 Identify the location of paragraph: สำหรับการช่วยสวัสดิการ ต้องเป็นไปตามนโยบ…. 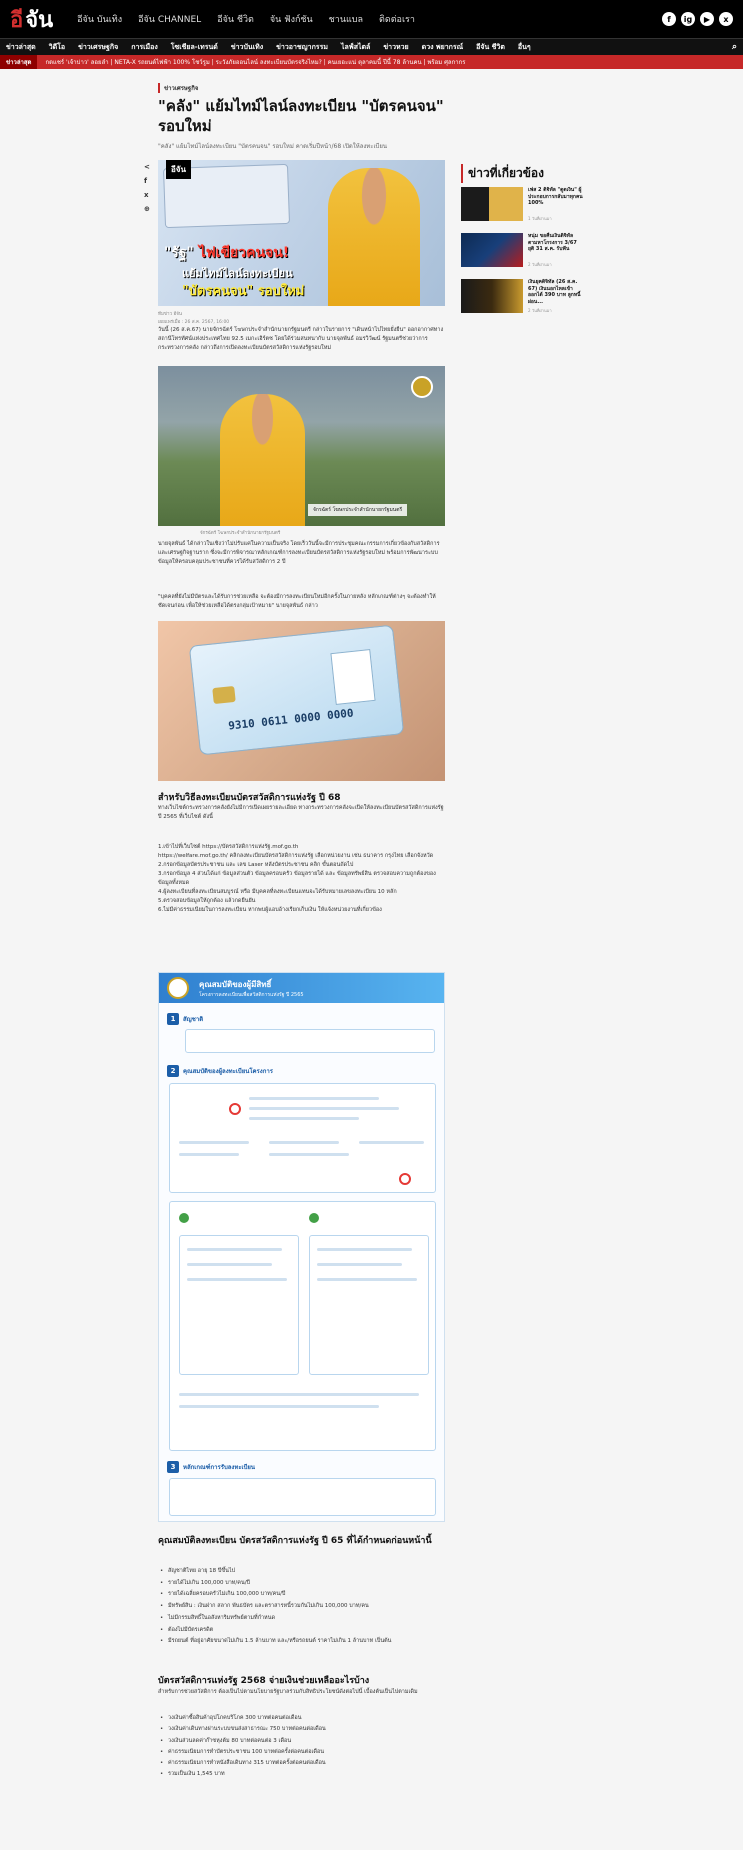
(288, 1692).